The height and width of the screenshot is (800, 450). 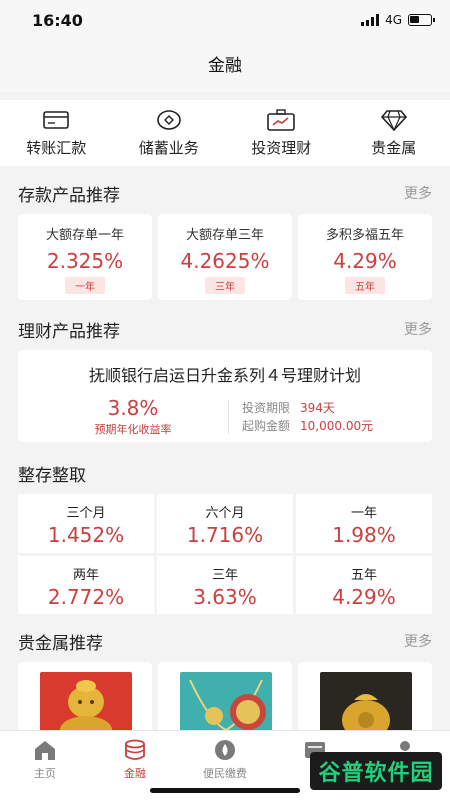 What do you see at coordinates (57, 20) in the screenshot?
I see `status-time: 16:40` at bounding box center [57, 20].